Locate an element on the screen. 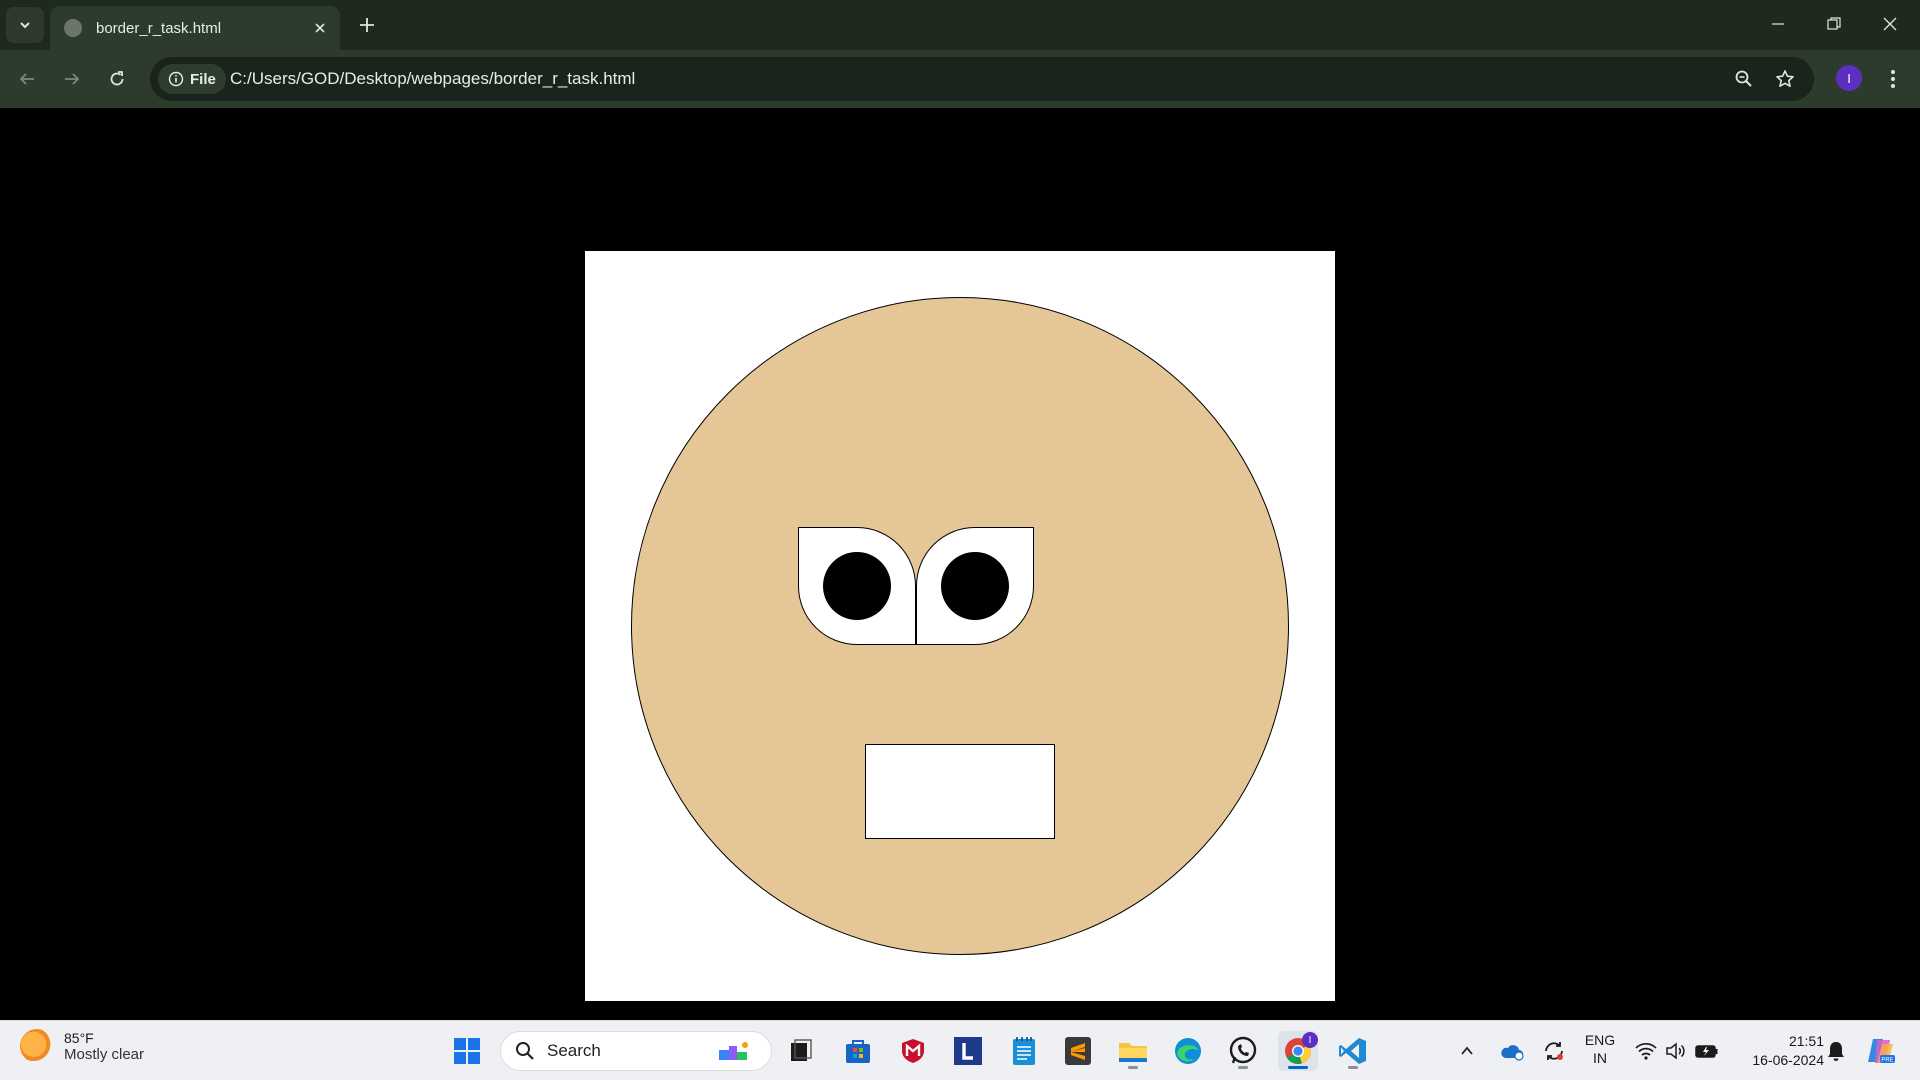 This screenshot has height=1080, width=1920. right-eye is located at coordinates (975, 586).